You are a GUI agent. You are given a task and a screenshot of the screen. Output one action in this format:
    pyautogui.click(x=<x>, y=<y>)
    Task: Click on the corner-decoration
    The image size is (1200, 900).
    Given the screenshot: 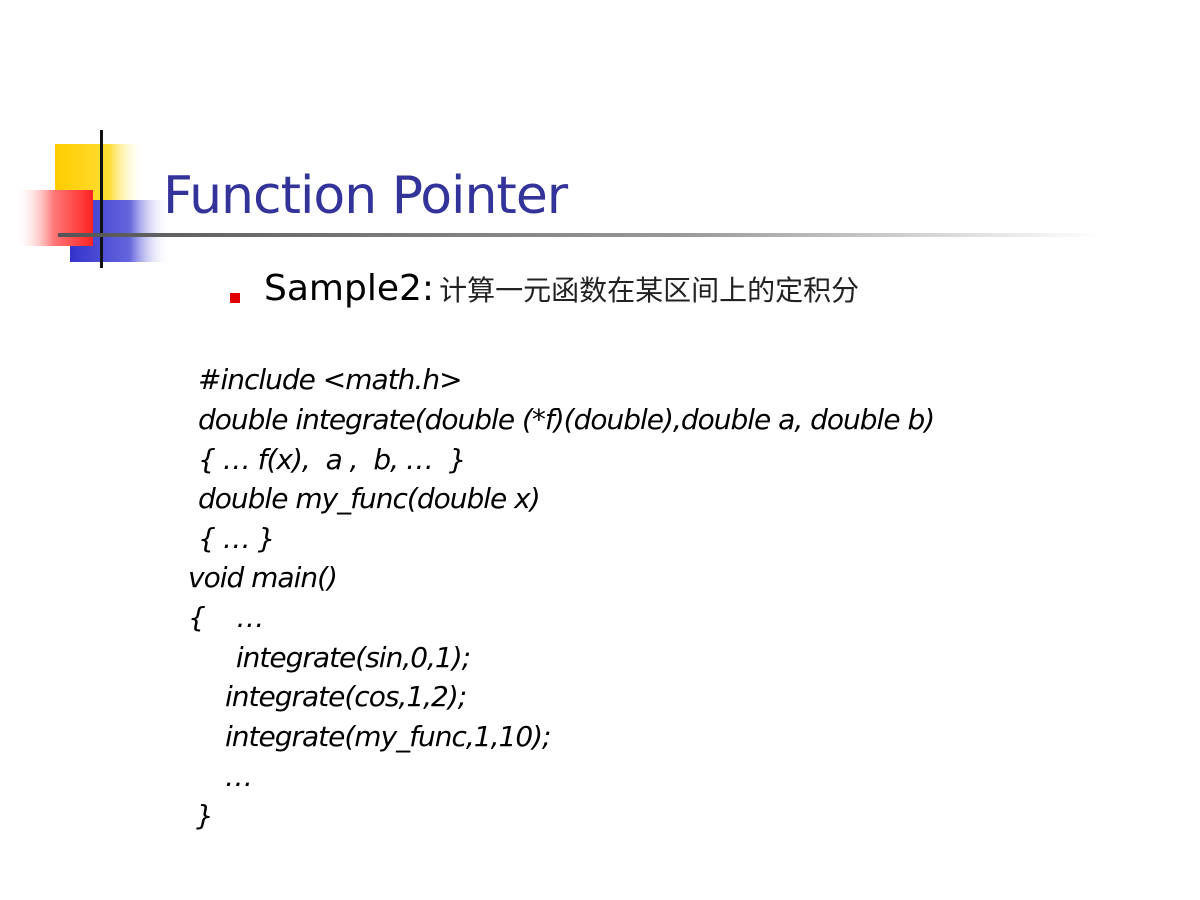 What is the action you would take?
    pyautogui.click(x=92, y=199)
    